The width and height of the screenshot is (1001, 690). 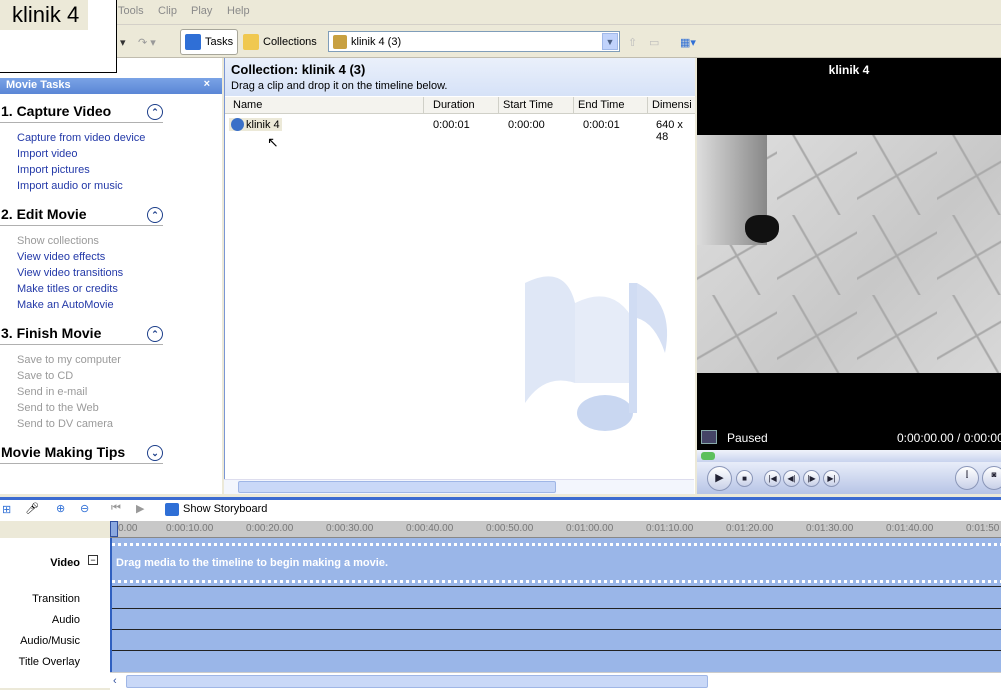 I want to click on step-forward-icon: |▶, so click(x=811, y=478).